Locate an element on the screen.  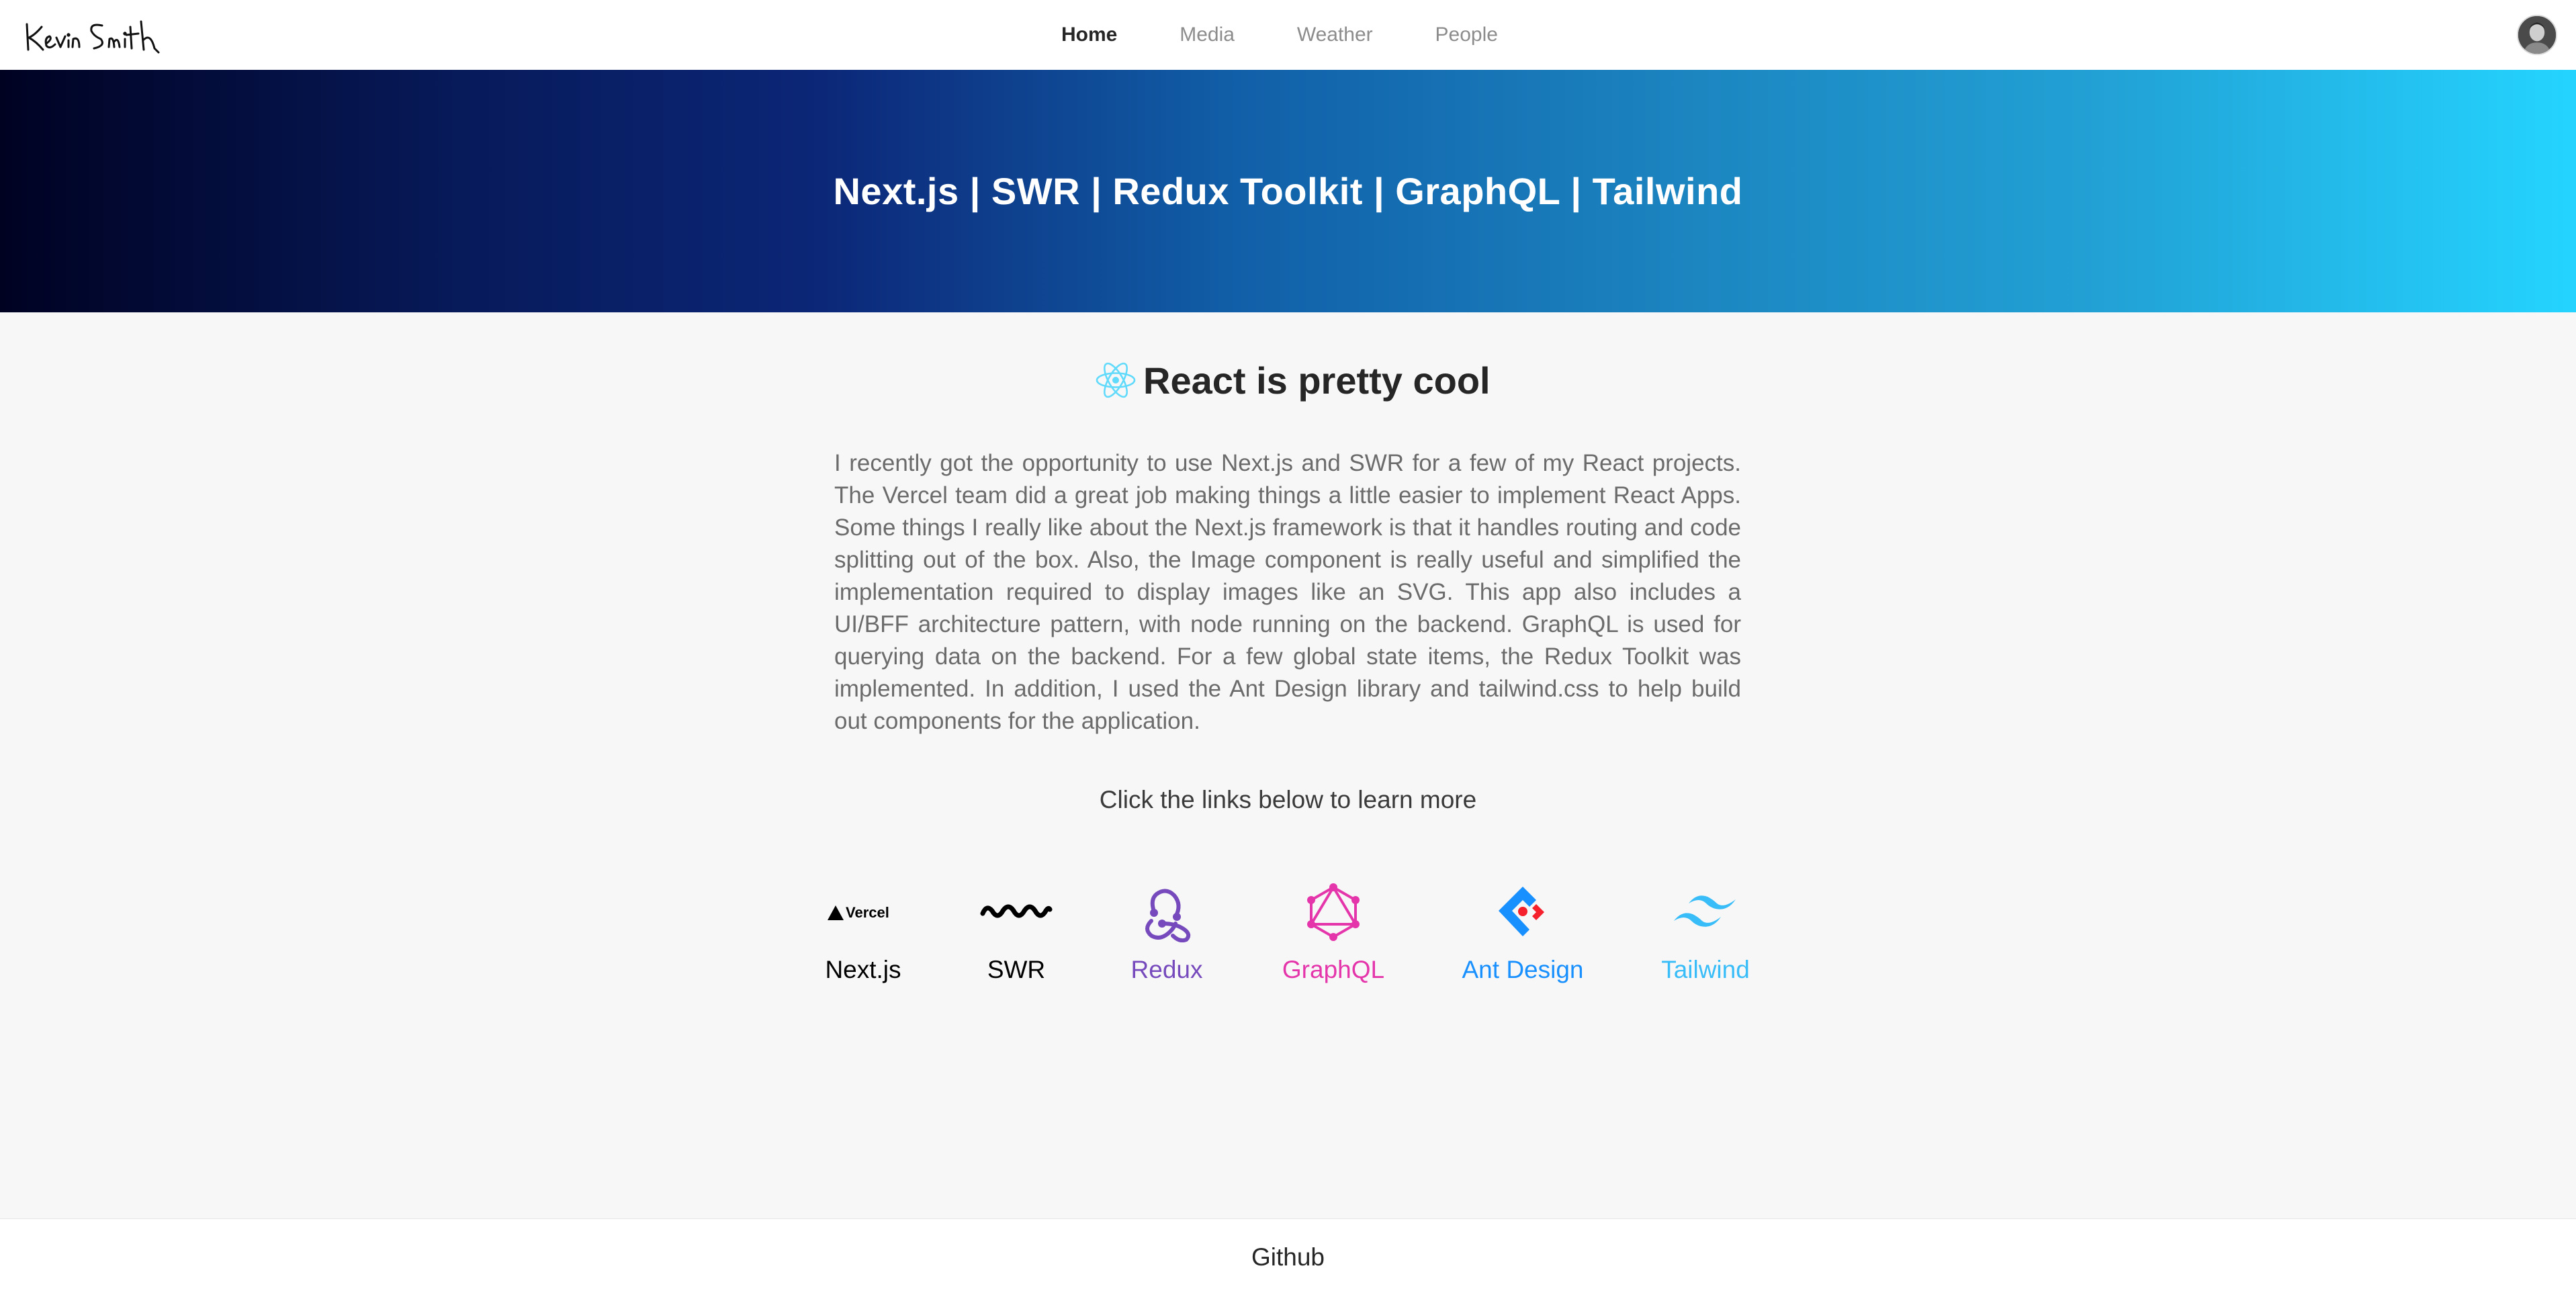
section-heading: React is pretty cool is located at coordinates (1292, 380).